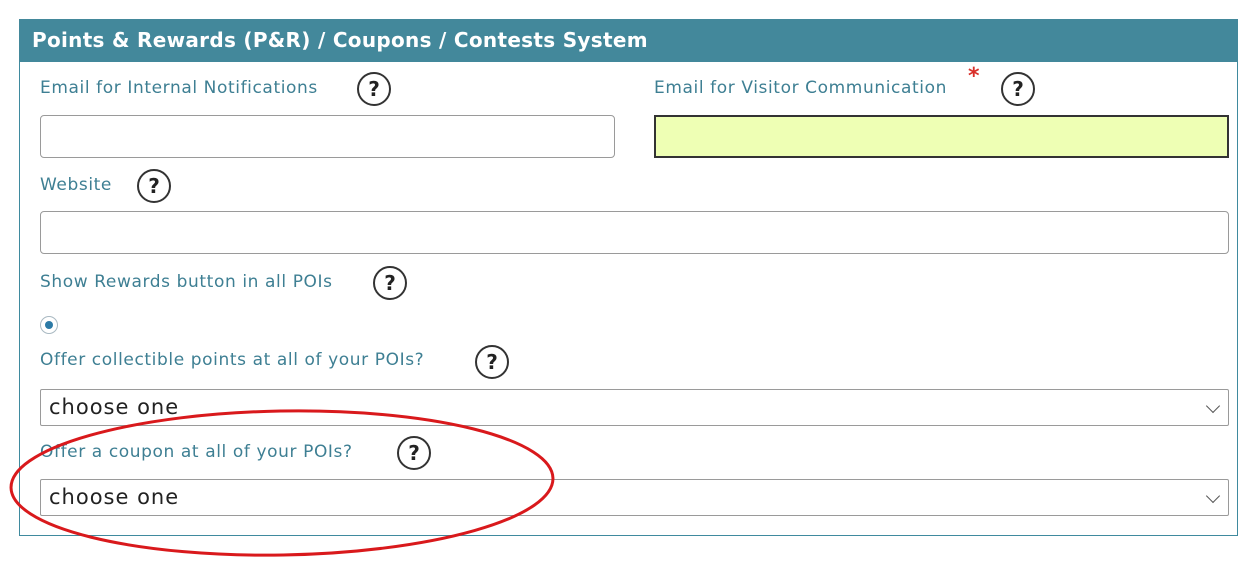 This screenshot has height=563, width=1259. I want to click on show-rewards-label: Show Rewards button in all POIs, so click(186, 282).